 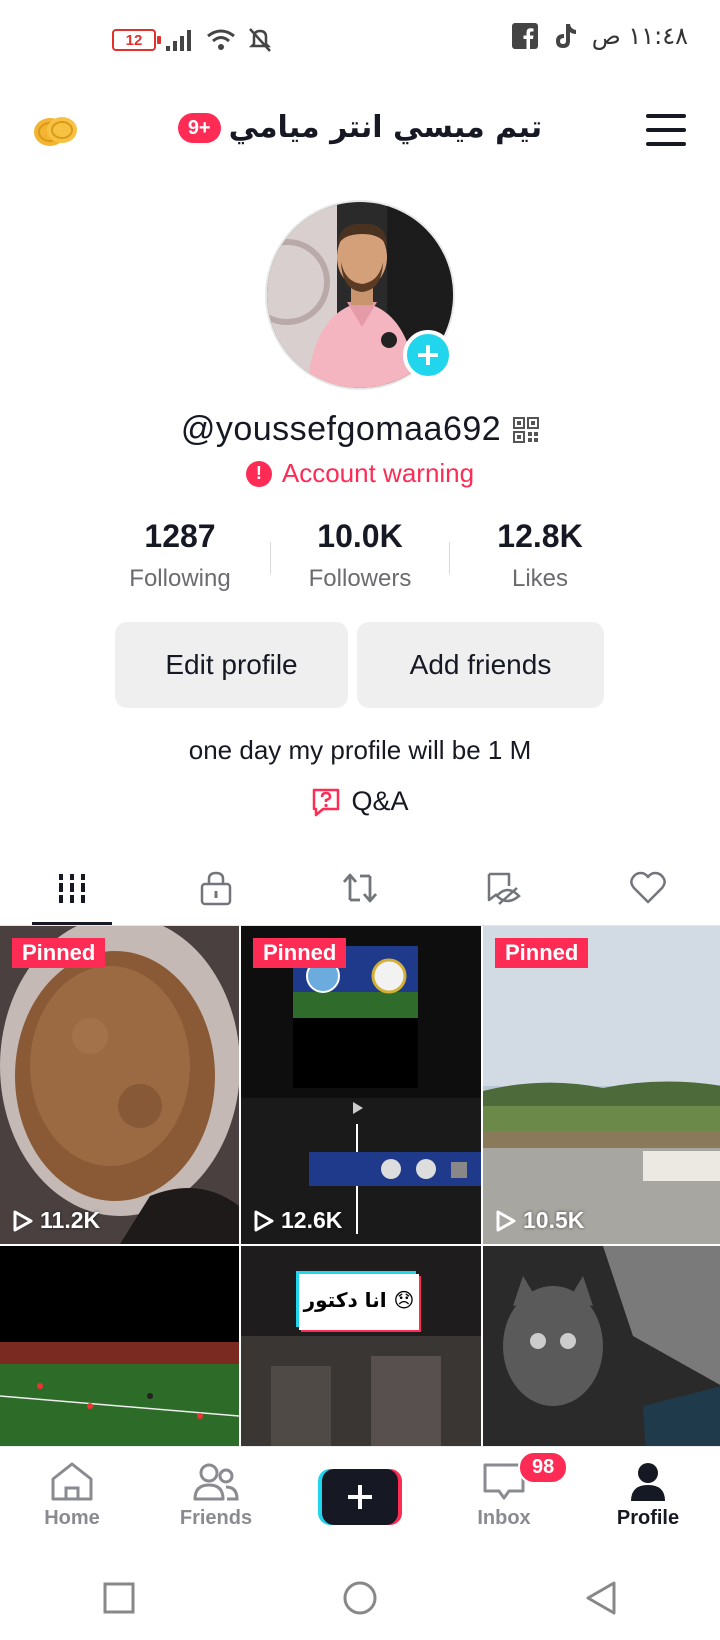 What do you see at coordinates (360, 578) in the screenshot?
I see `followers-label: Followers` at bounding box center [360, 578].